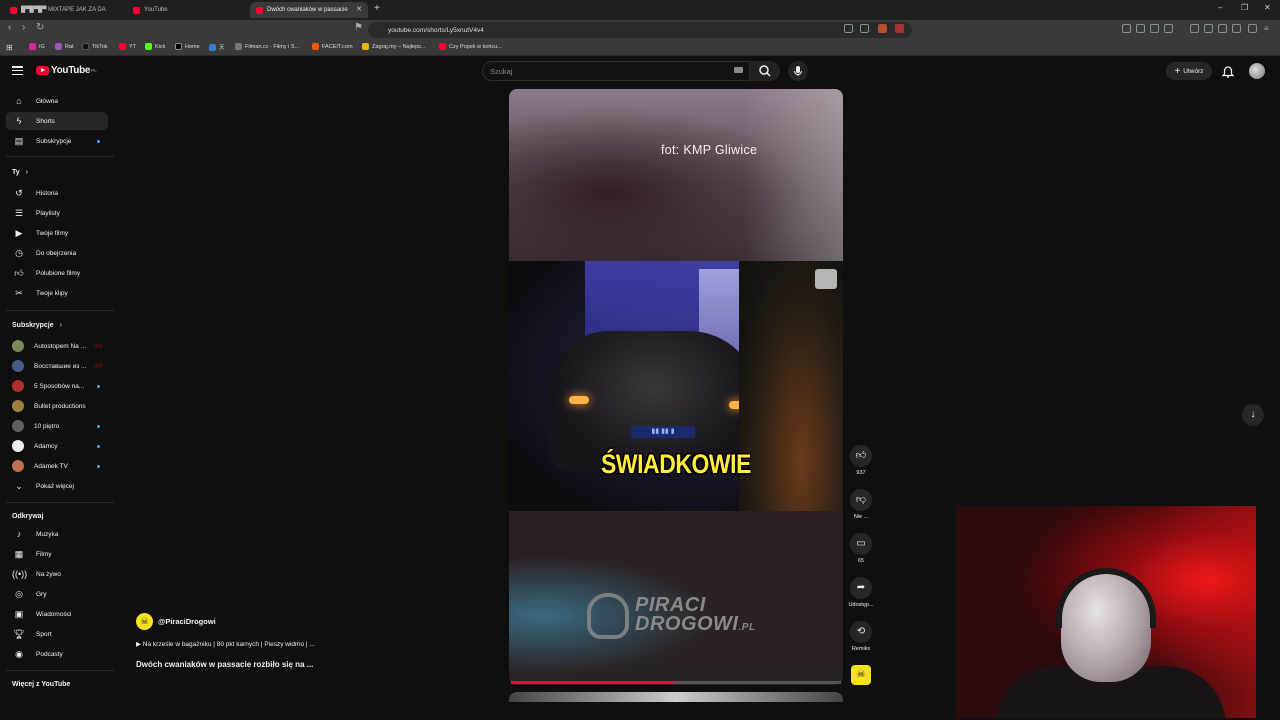  What do you see at coordinates (17, 71) in the screenshot?
I see `guide-menu-icon` at bounding box center [17, 71].